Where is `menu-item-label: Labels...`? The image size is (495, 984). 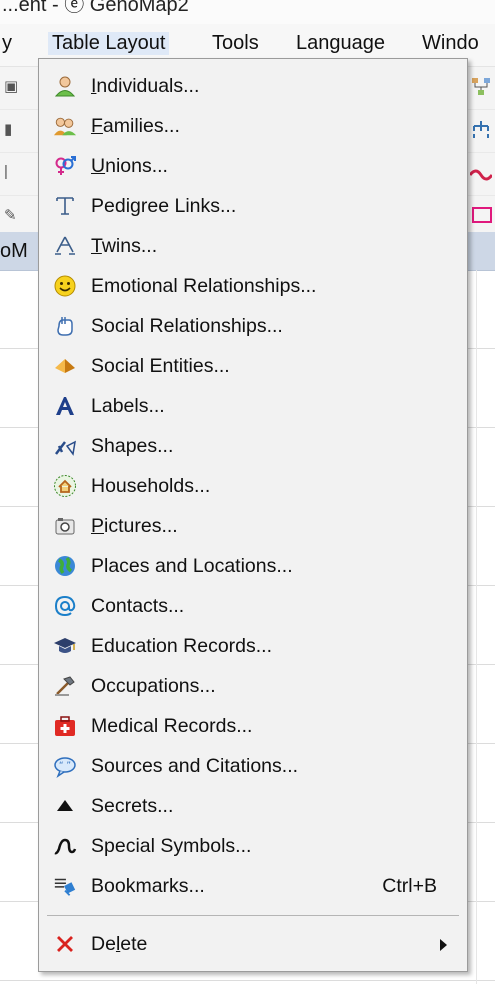 menu-item-label: Labels... is located at coordinates (128, 406).